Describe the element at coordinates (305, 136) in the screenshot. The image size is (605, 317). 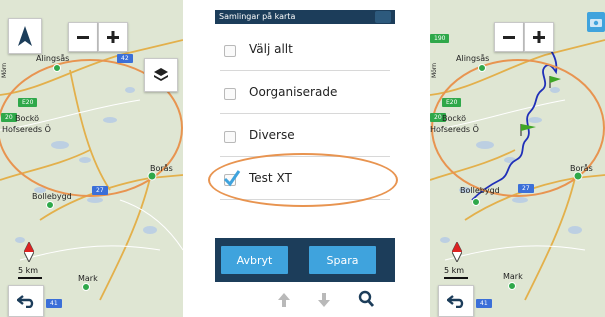
I see `list-item-misc: Diverse` at that location.